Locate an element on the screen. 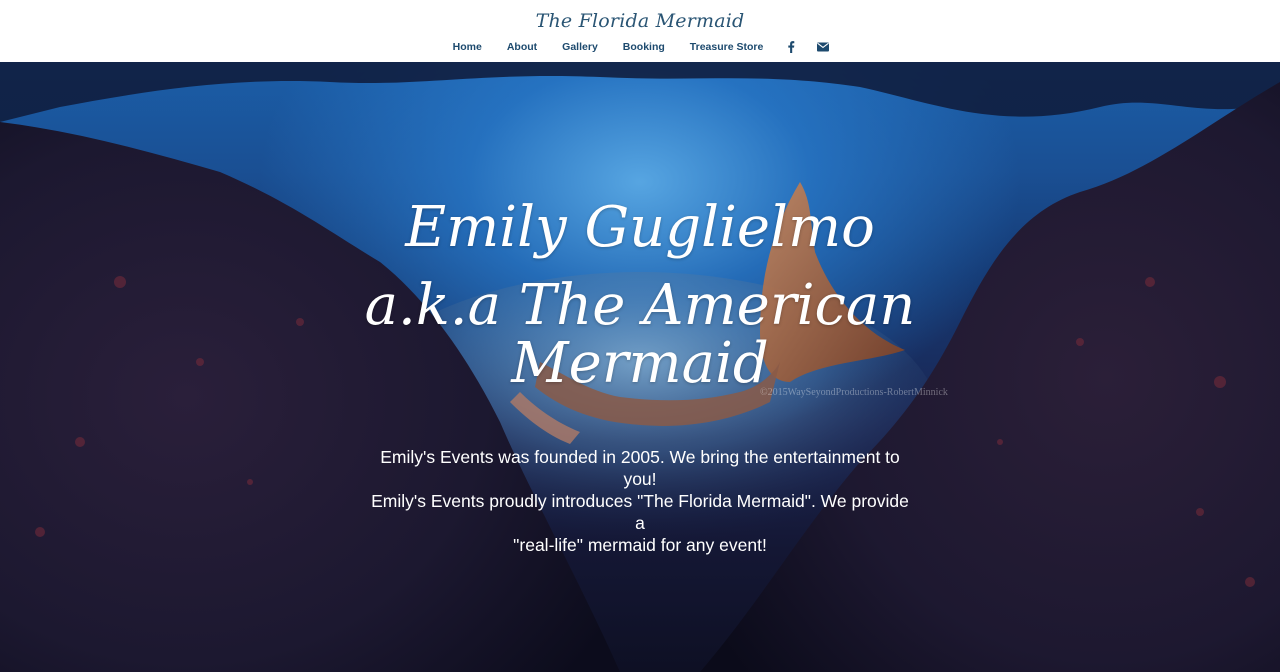  mail-icon is located at coordinates (822, 47).